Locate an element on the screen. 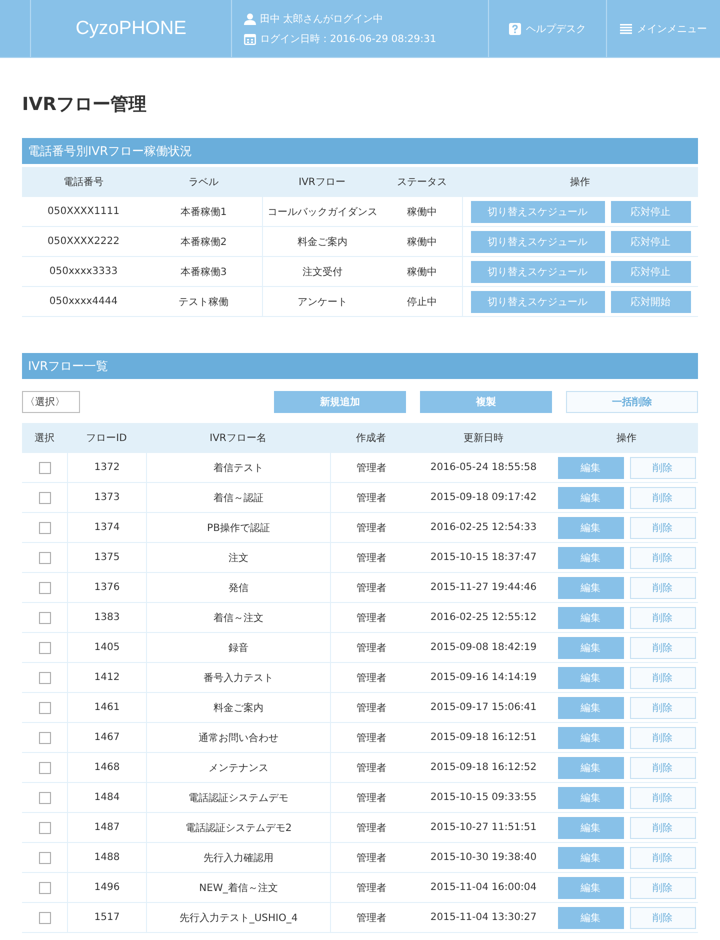  column-header: 選択 is located at coordinates (44, 438).